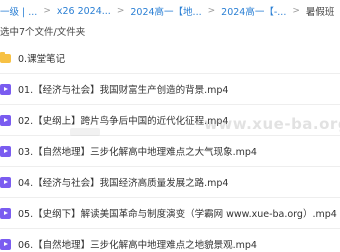 This screenshot has width=340, height=252. I want to click on list-item-video: 06.【自然地理】三步化解高中地理难点之地貌景观.mp4, so click(170, 240).